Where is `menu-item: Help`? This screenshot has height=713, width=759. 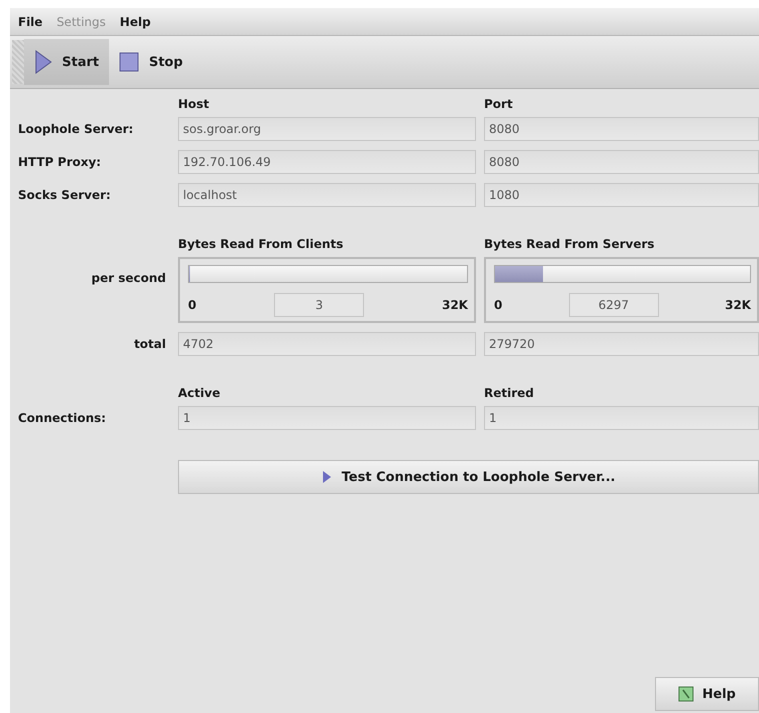
menu-item: Help is located at coordinates (135, 21).